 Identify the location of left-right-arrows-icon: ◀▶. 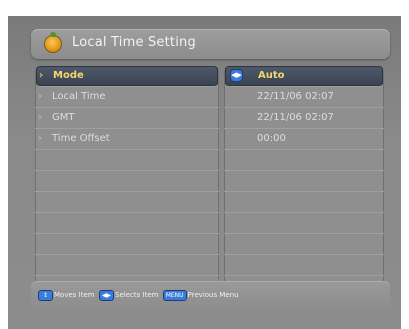
(236, 75).